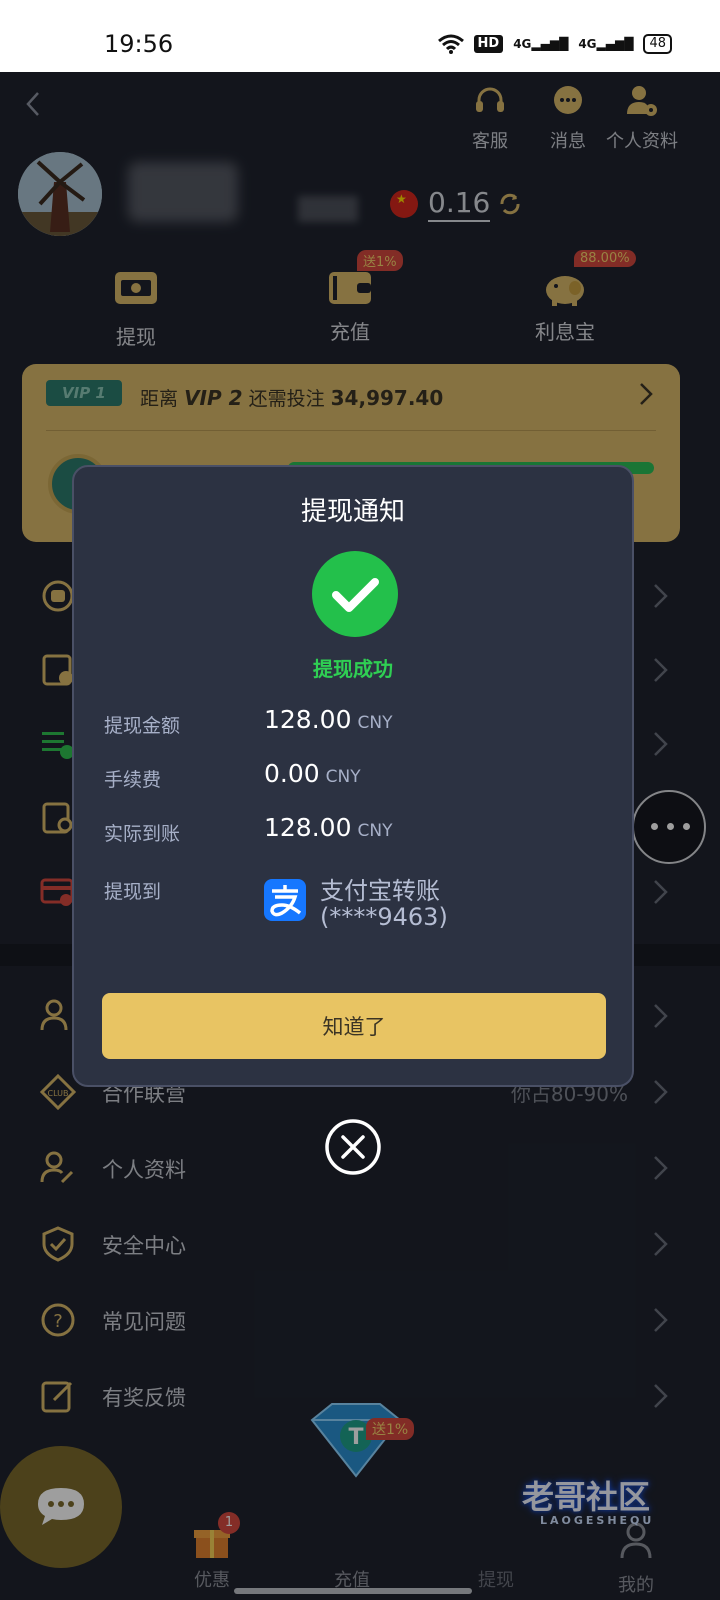 Image resolution: width=720 pixels, height=1600 pixels. Describe the element at coordinates (657, 44) in the screenshot. I see `battery-icon: 48` at that location.